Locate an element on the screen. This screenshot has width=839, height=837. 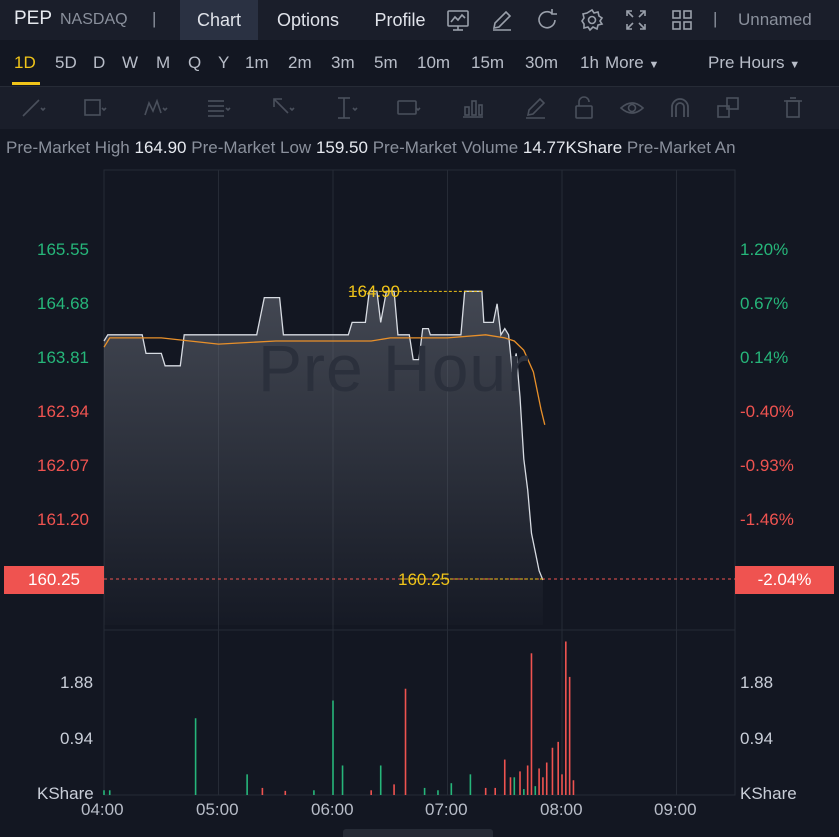
timeframe-15m: 15m is located at coordinates (487, 63).